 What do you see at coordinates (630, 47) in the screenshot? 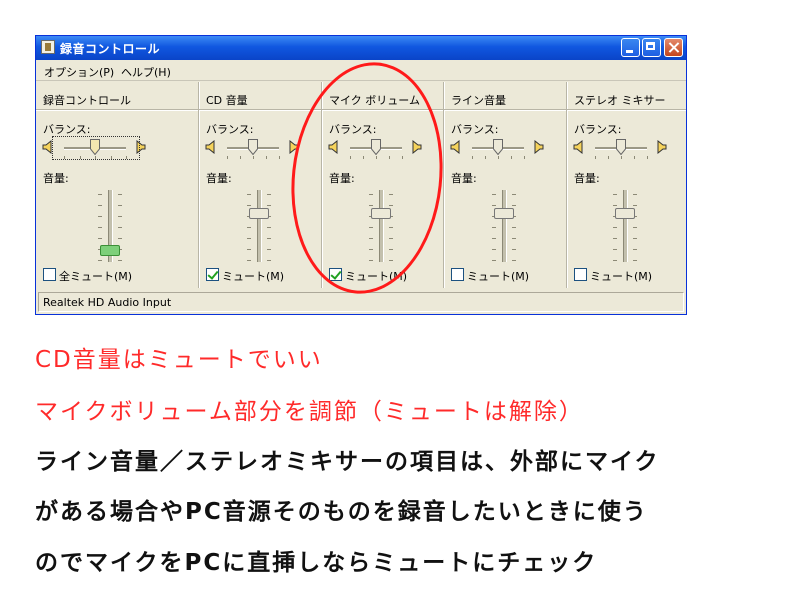
I see `minimize-button` at bounding box center [630, 47].